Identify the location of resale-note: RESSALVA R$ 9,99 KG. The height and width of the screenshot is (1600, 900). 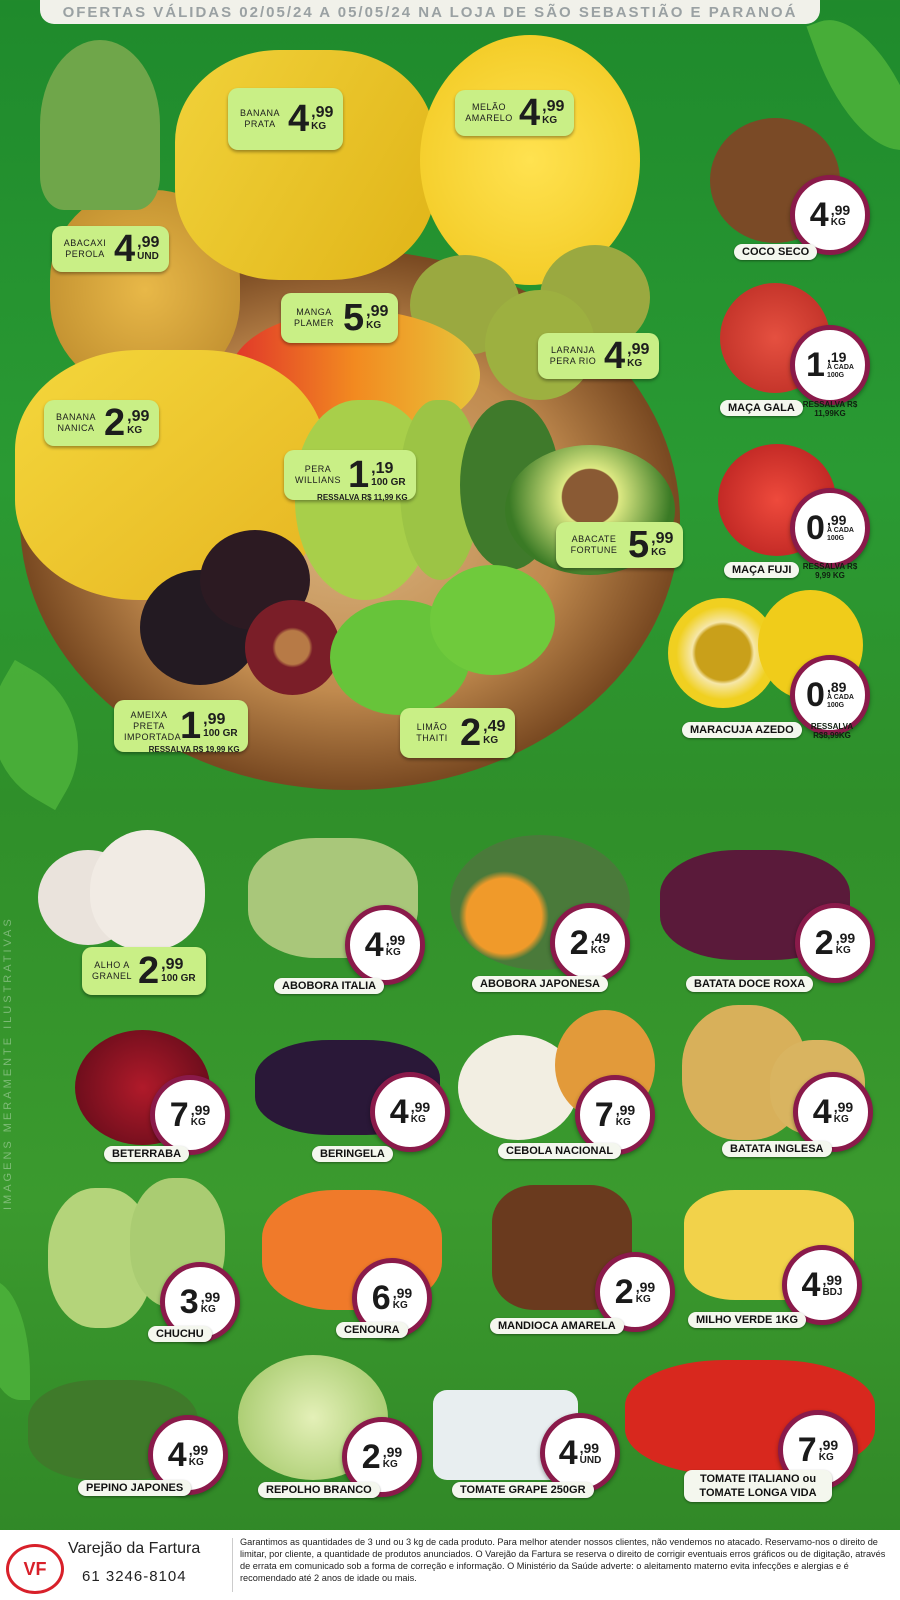
(830, 571).